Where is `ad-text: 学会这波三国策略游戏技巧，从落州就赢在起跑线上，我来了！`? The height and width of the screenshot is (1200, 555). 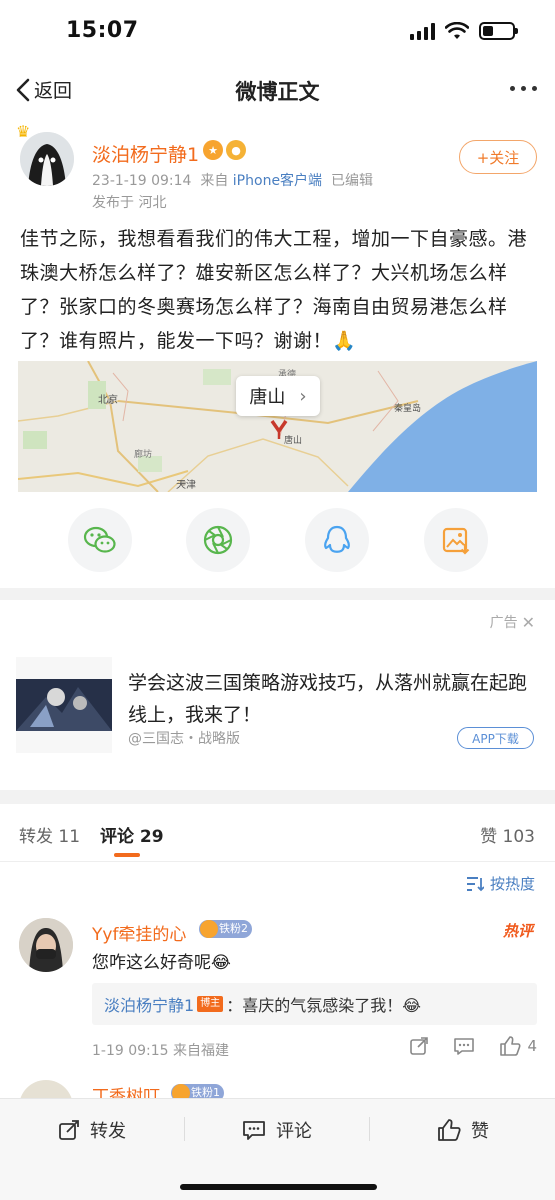
ad-text: 学会这波三国策略游戏技巧，从落州就赢在起跑线上，我来了！ is located at coordinates (333, 699).